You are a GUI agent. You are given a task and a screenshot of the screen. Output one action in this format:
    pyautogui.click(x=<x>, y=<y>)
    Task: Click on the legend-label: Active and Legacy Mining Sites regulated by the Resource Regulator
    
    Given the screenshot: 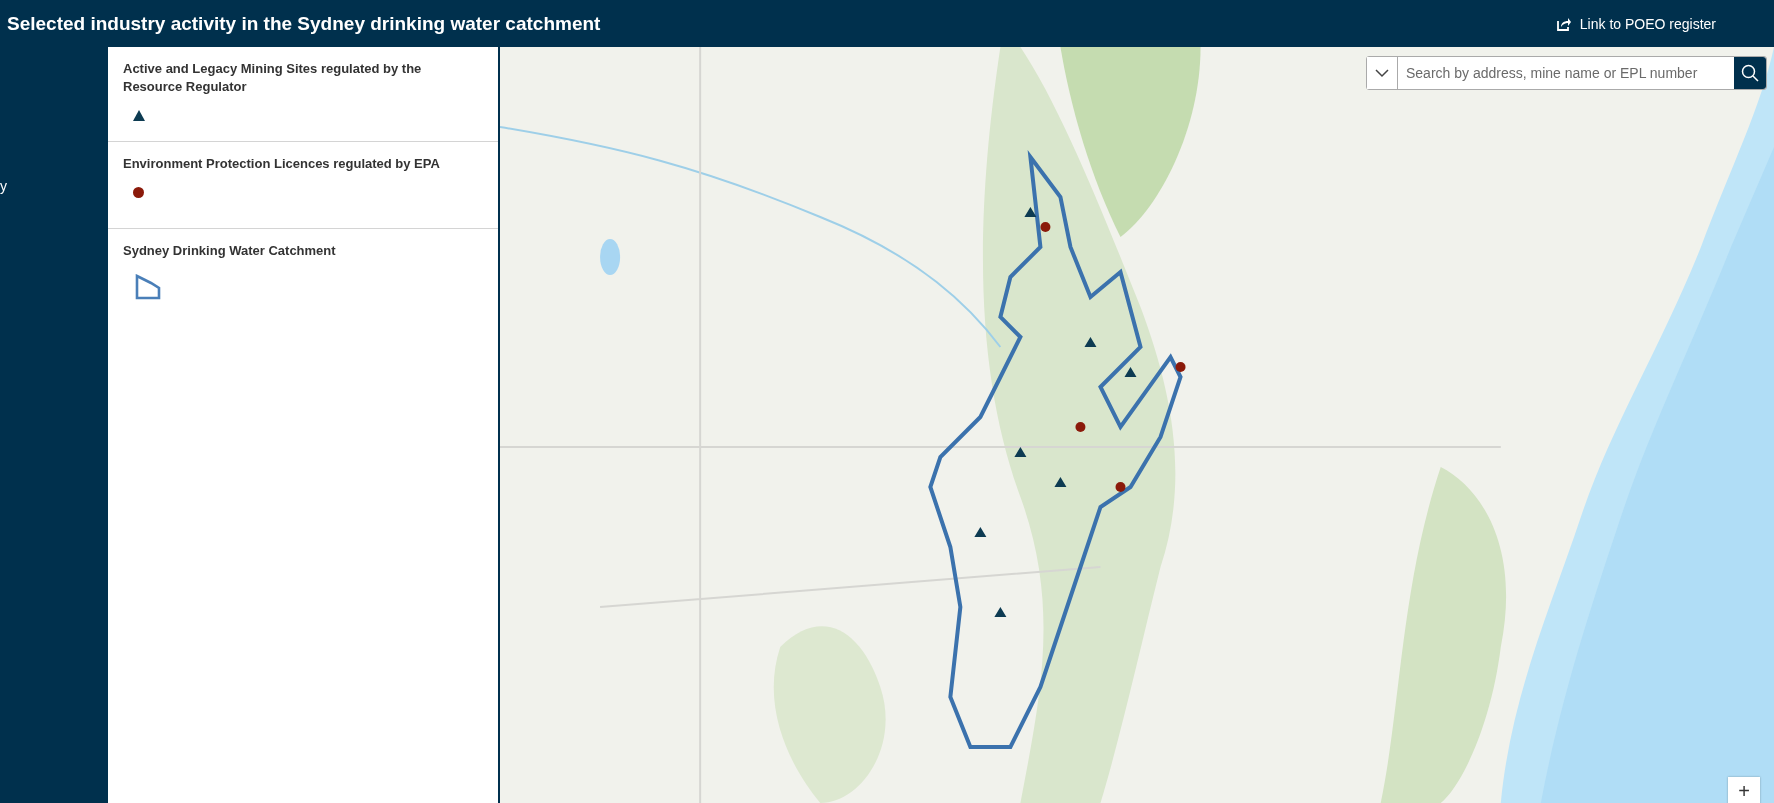 What is the action you would take?
    pyautogui.click(x=273, y=78)
    